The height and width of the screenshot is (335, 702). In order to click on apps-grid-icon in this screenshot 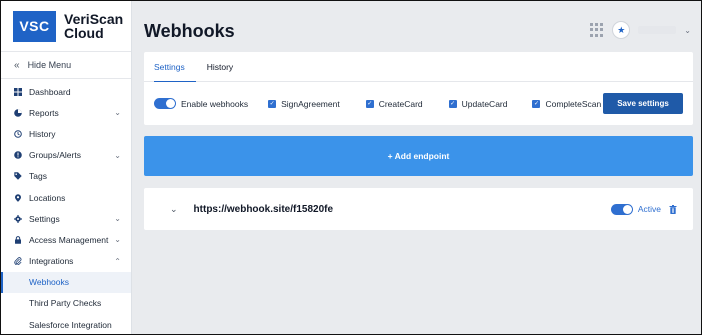, I will do `click(597, 30)`.